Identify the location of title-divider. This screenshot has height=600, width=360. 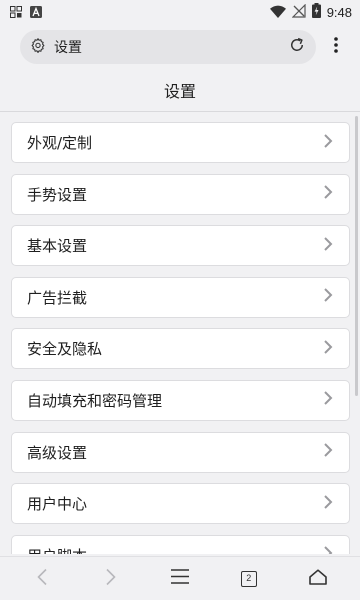
(180, 111).